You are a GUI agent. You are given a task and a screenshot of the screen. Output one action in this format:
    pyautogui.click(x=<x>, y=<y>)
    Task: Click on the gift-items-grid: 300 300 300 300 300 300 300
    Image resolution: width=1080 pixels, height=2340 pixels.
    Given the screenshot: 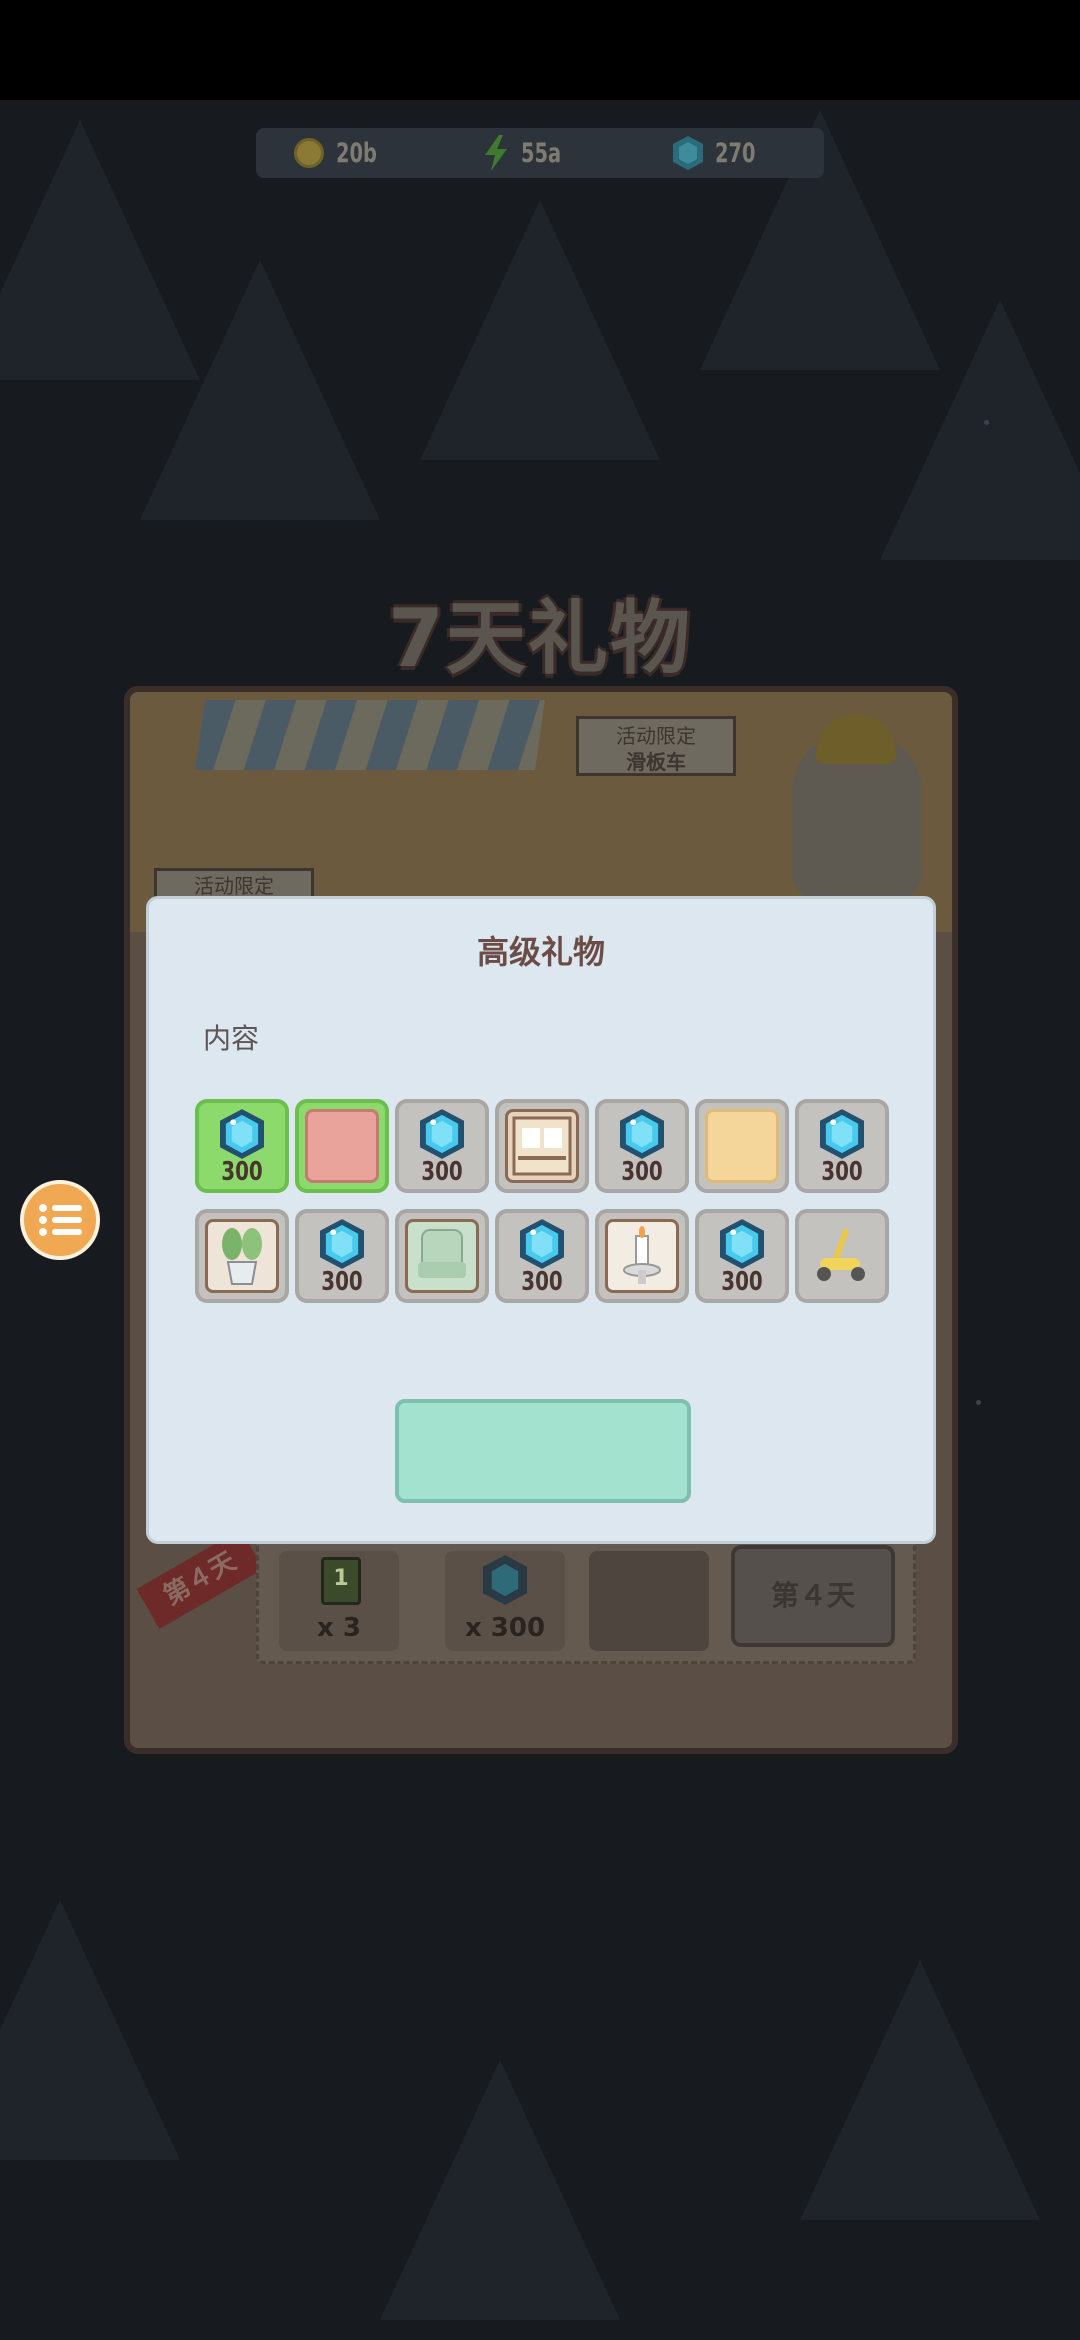 What is the action you would take?
    pyautogui.click(x=545, y=1201)
    